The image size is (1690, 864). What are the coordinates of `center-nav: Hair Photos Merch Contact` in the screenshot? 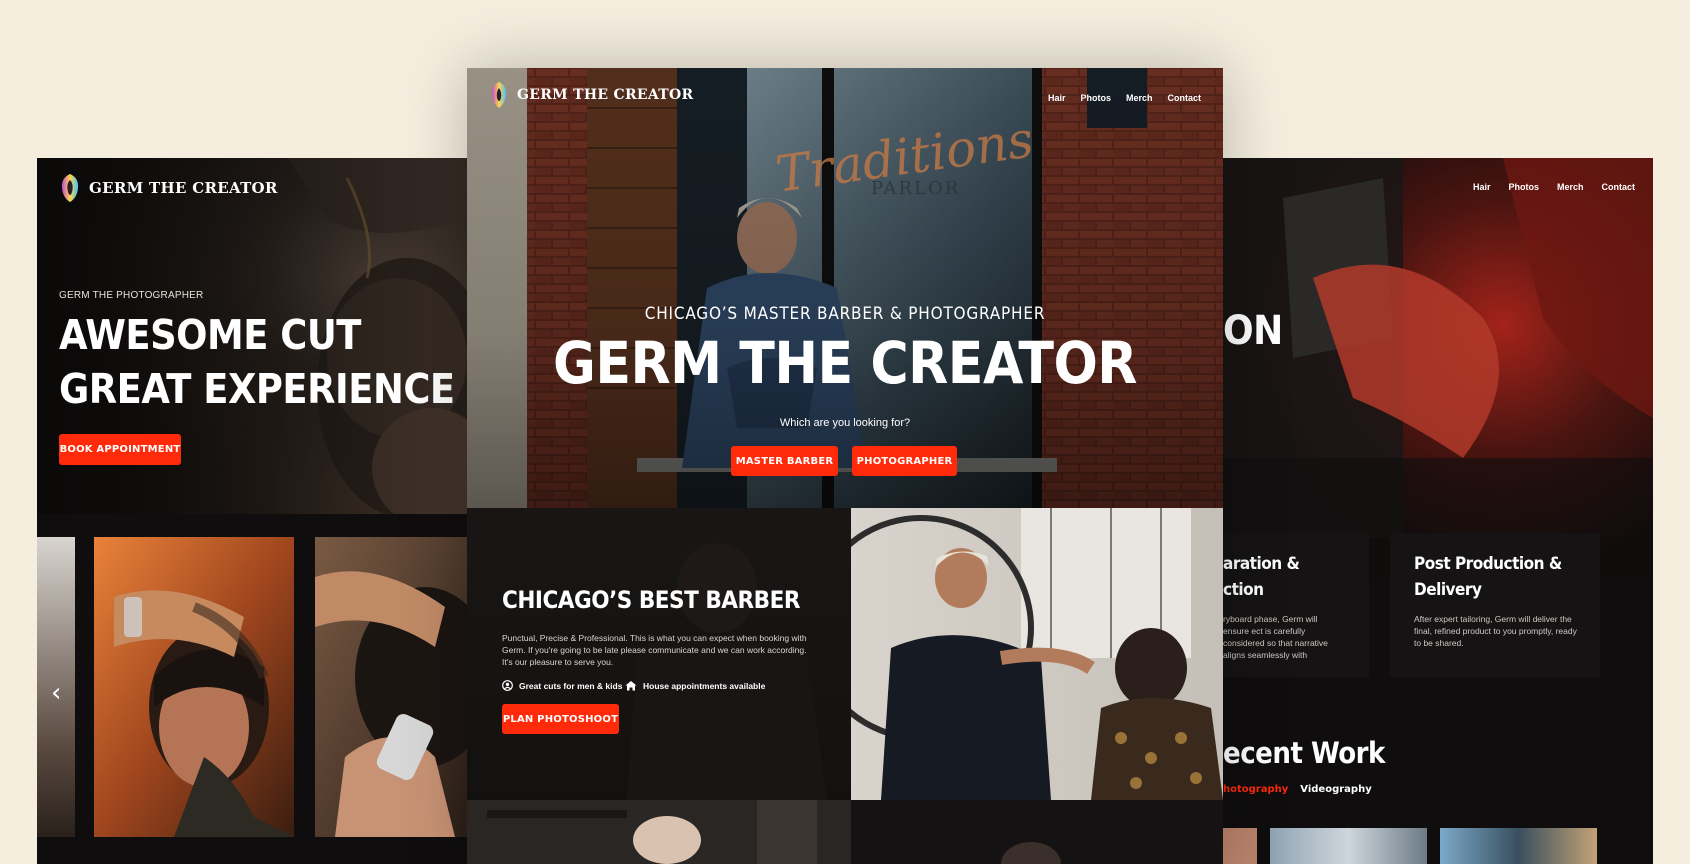 It's located at (1124, 98).